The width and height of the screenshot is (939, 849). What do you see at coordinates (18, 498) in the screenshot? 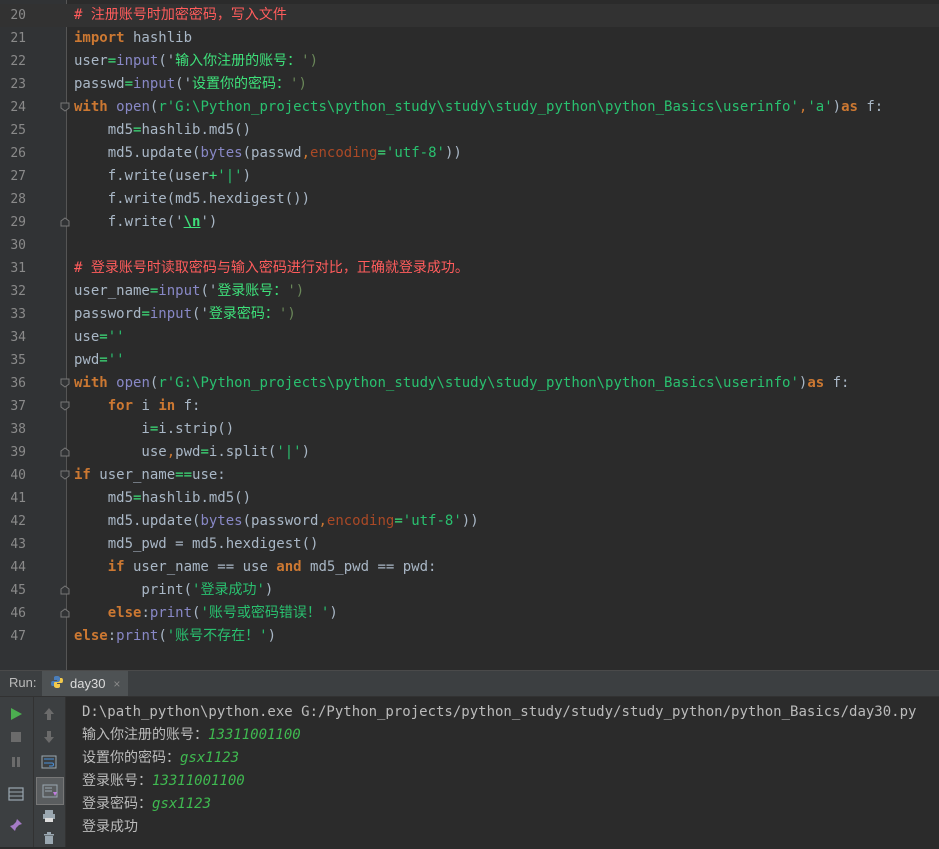
I see `line-number: 41` at bounding box center [18, 498].